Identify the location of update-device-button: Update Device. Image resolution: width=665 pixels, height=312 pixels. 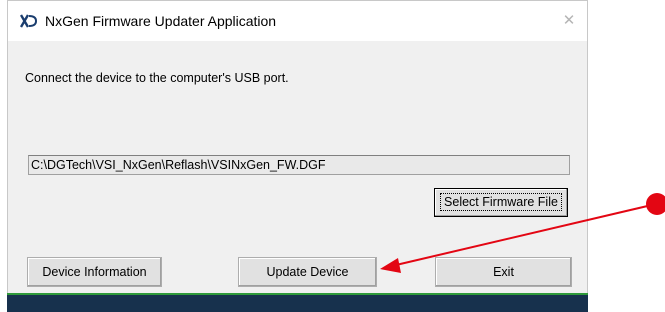
(307, 272).